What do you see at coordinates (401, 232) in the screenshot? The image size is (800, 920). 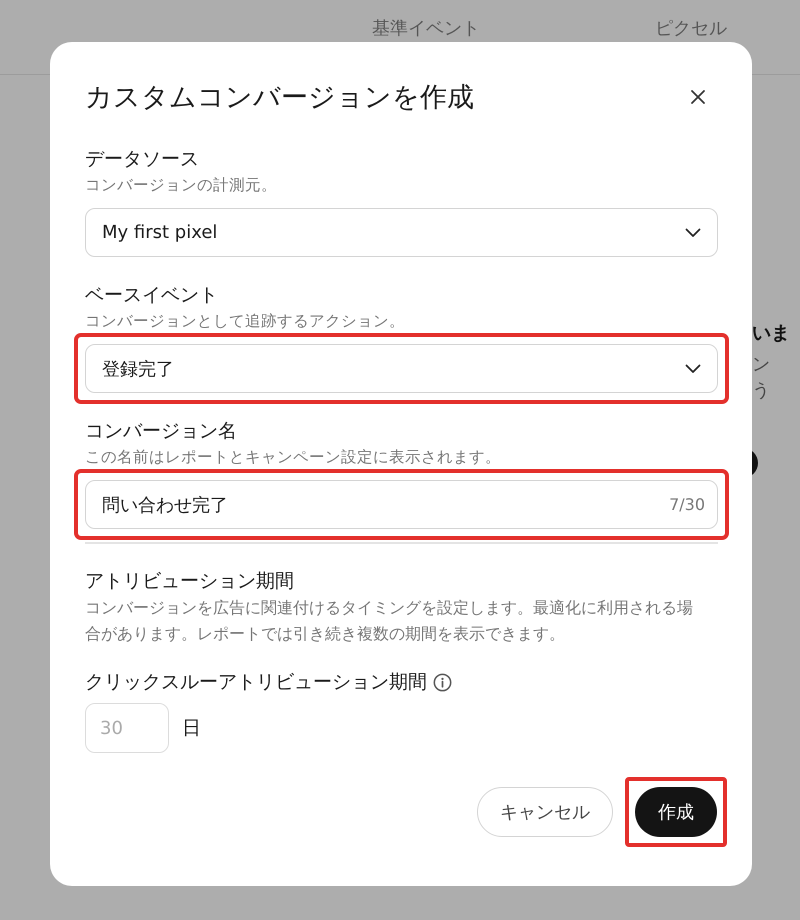 I see `select-field: My first pixel` at bounding box center [401, 232].